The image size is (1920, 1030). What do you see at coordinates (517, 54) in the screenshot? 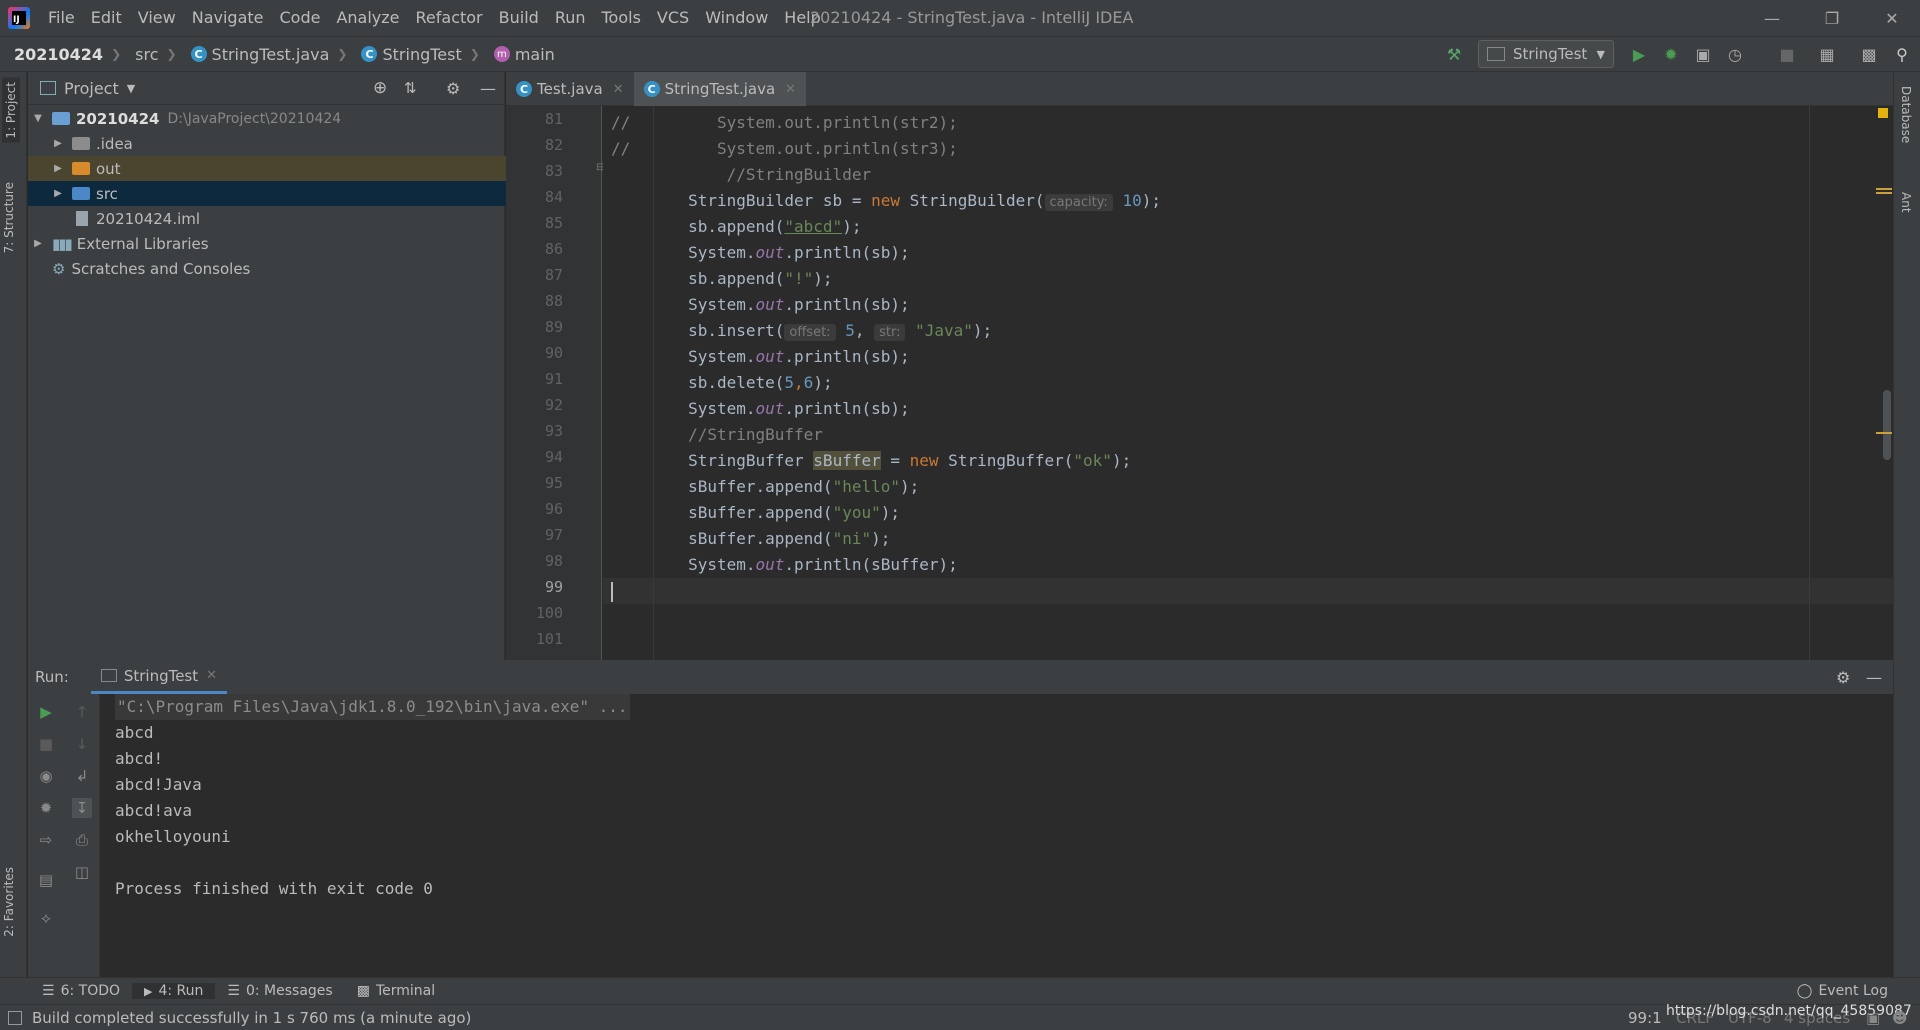
I see `breadcrumb-method: m main` at bounding box center [517, 54].